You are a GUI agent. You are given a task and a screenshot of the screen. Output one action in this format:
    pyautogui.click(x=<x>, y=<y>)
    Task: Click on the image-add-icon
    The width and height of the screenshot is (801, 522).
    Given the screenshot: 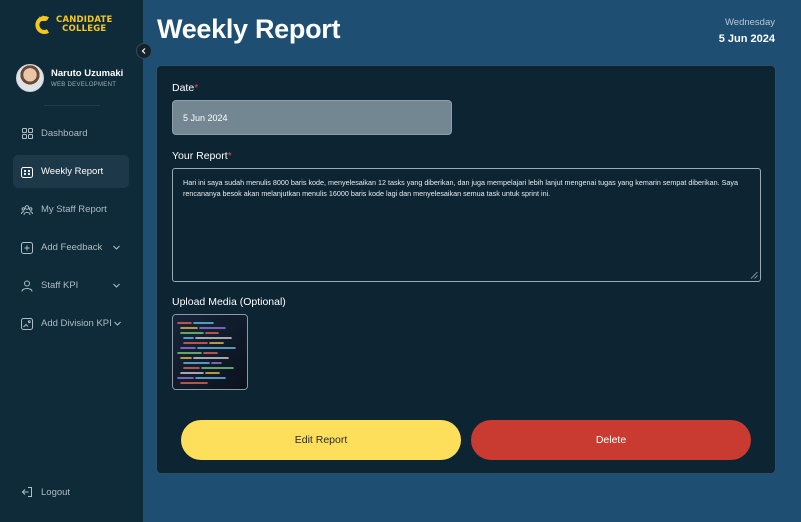 What is the action you would take?
    pyautogui.click(x=27, y=323)
    